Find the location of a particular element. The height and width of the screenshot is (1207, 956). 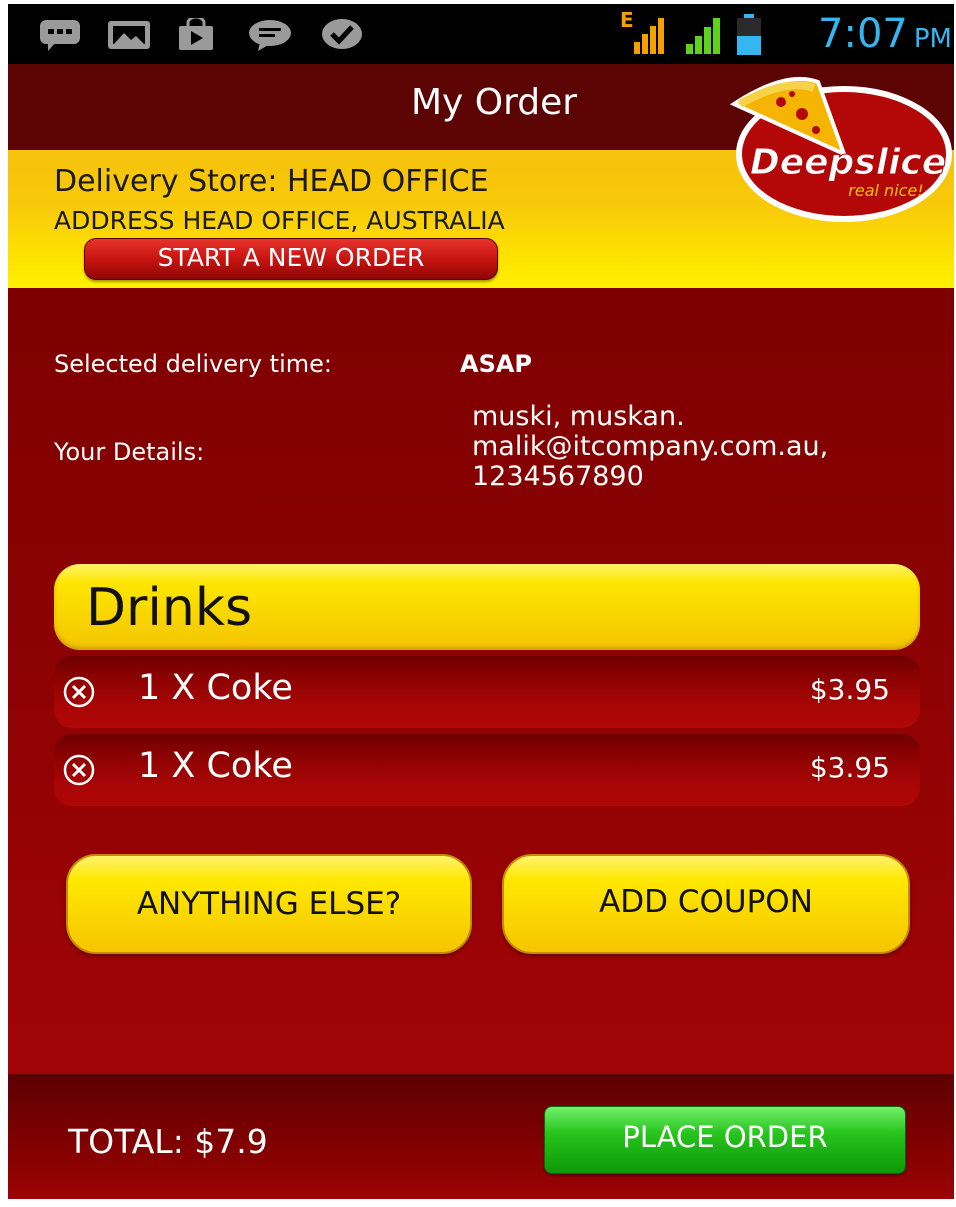

your-details-label: Your Details: is located at coordinates (129, 452).